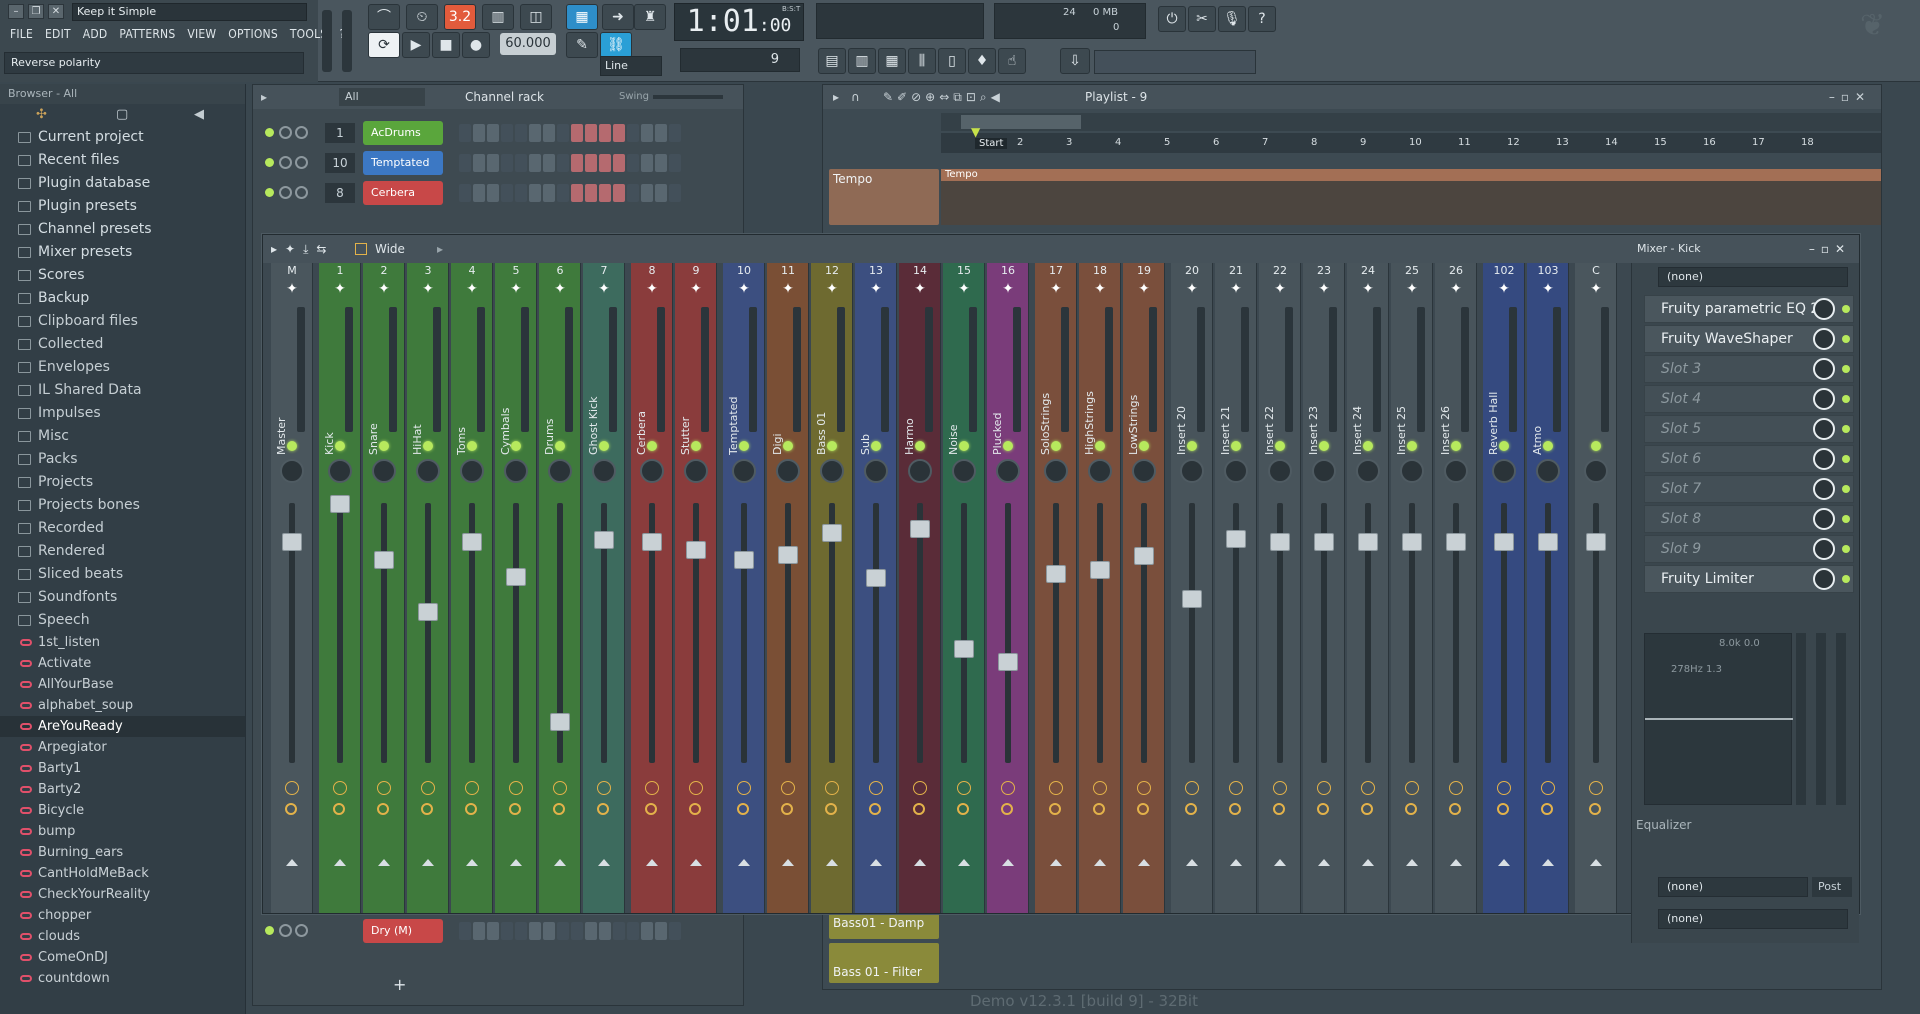 Image resolution: width=1920 pixels, height=1014 pixels. Describe the element at coordinates (1280, 588) in the screenshot. I see `mixer-strip: 22 ✦ Insert 22` at that location.